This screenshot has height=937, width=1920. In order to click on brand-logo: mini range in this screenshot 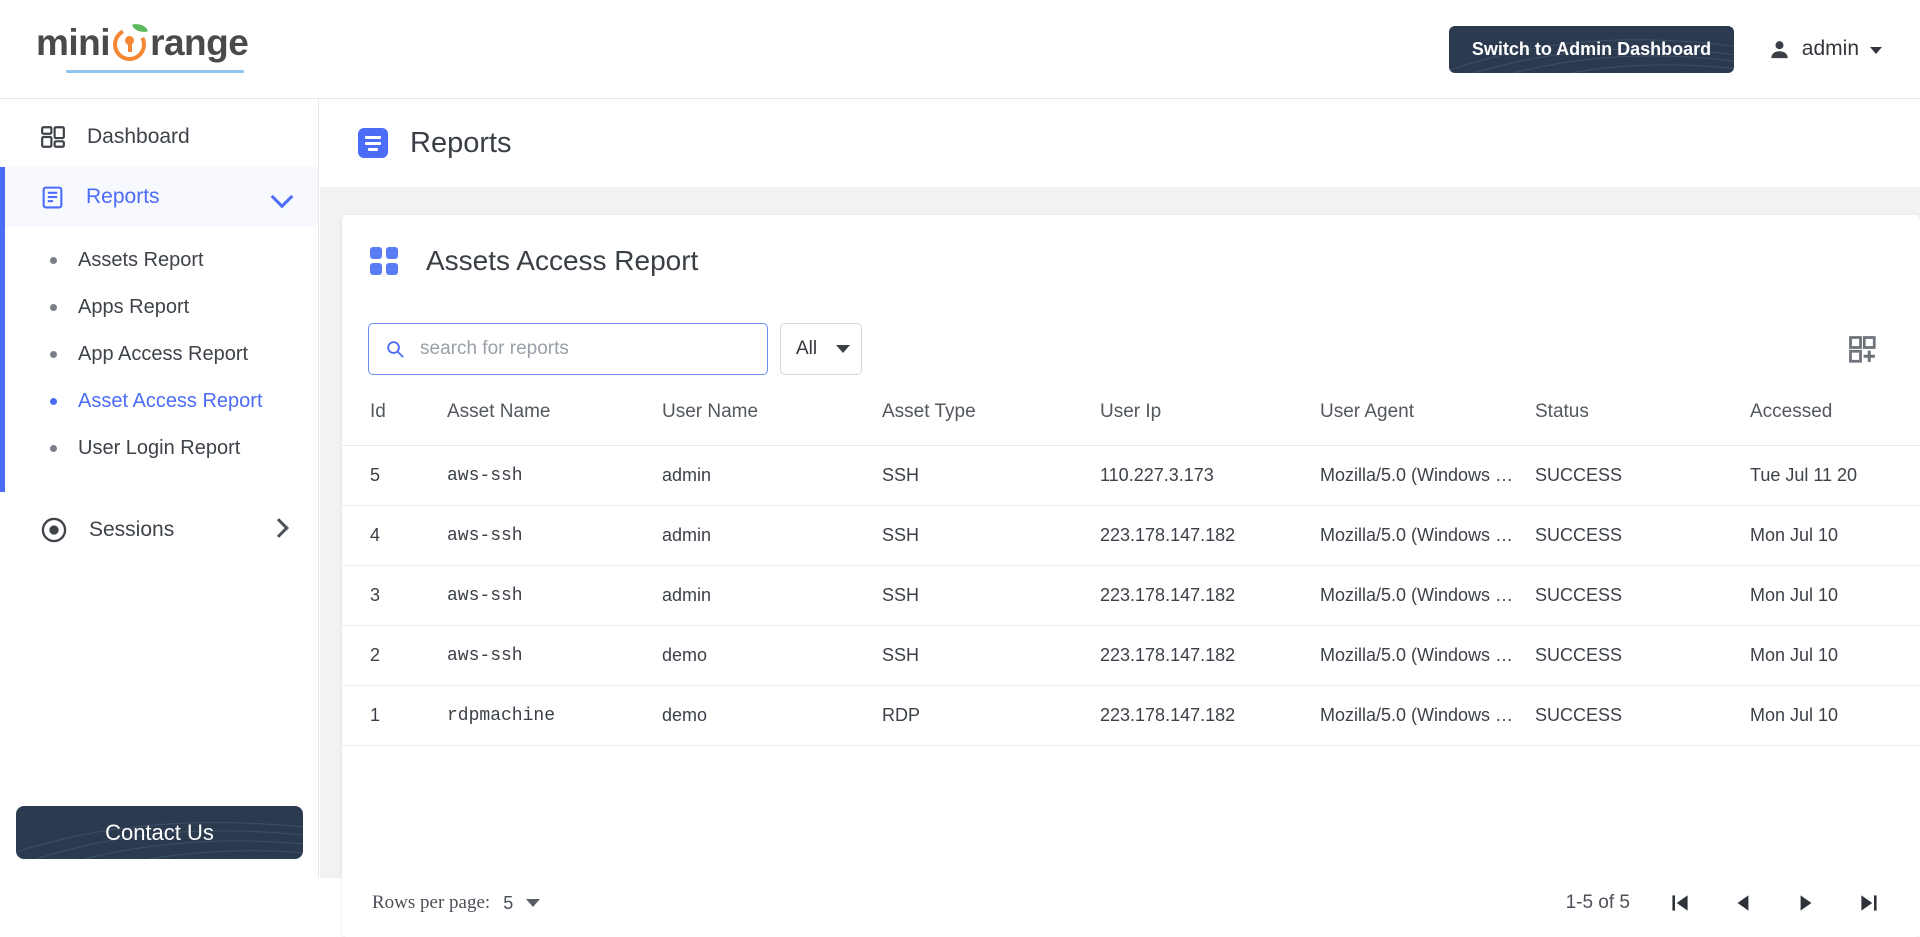, I will do `click(151, 46)`.